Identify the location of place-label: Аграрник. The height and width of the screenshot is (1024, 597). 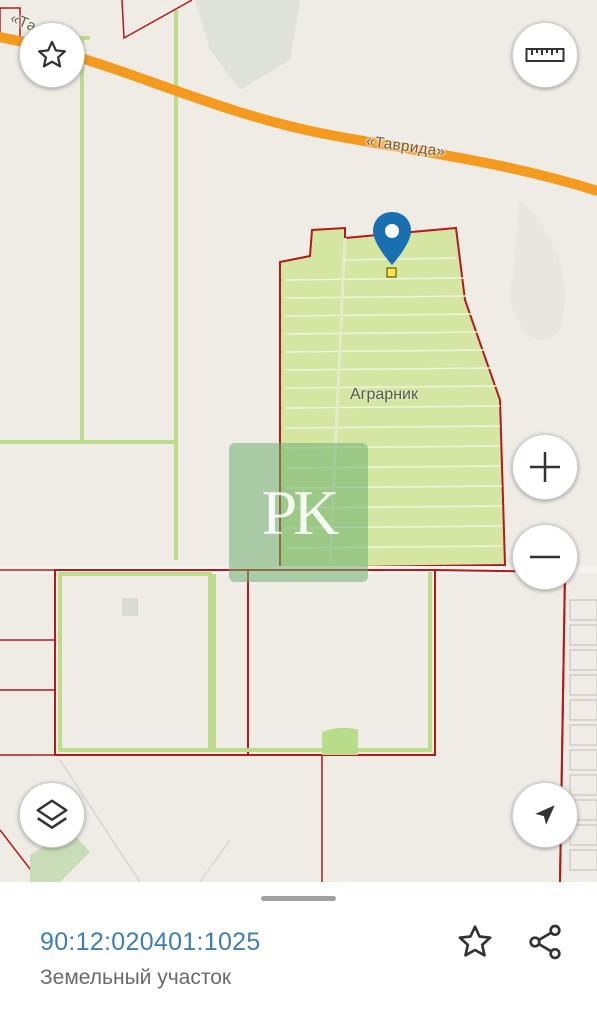
(384, 394).